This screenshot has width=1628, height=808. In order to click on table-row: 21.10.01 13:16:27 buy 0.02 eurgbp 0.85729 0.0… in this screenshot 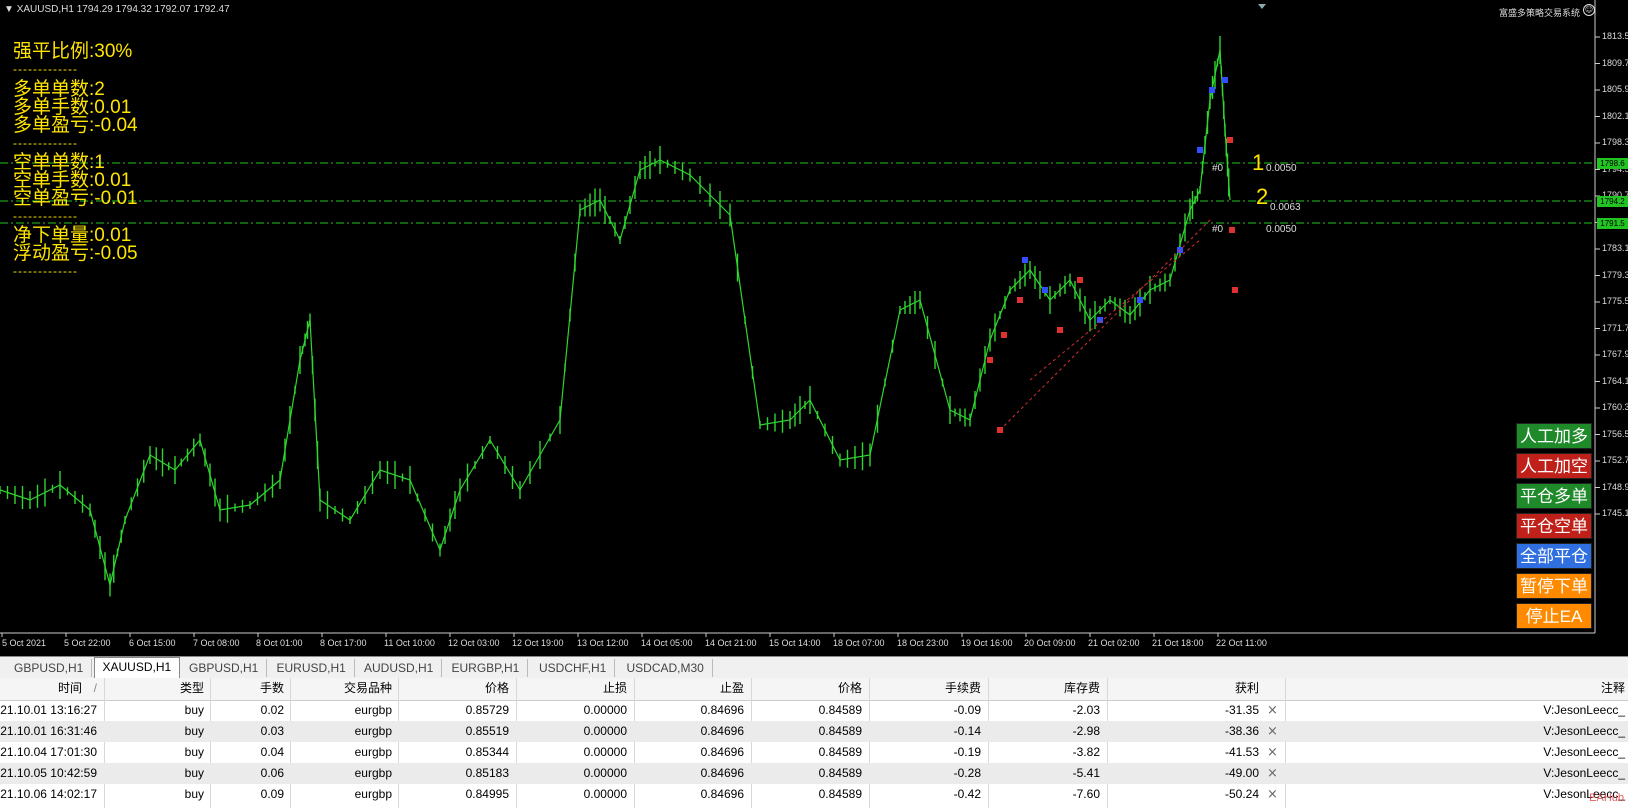, I will do `click(814, 710)`.